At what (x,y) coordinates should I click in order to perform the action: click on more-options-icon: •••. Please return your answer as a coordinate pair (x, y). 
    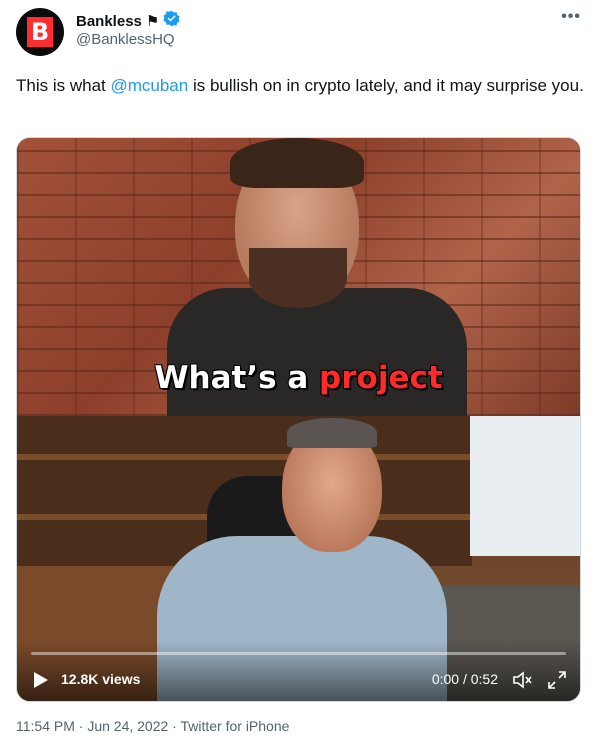
    Looking at the image, I should click on (571, 17).